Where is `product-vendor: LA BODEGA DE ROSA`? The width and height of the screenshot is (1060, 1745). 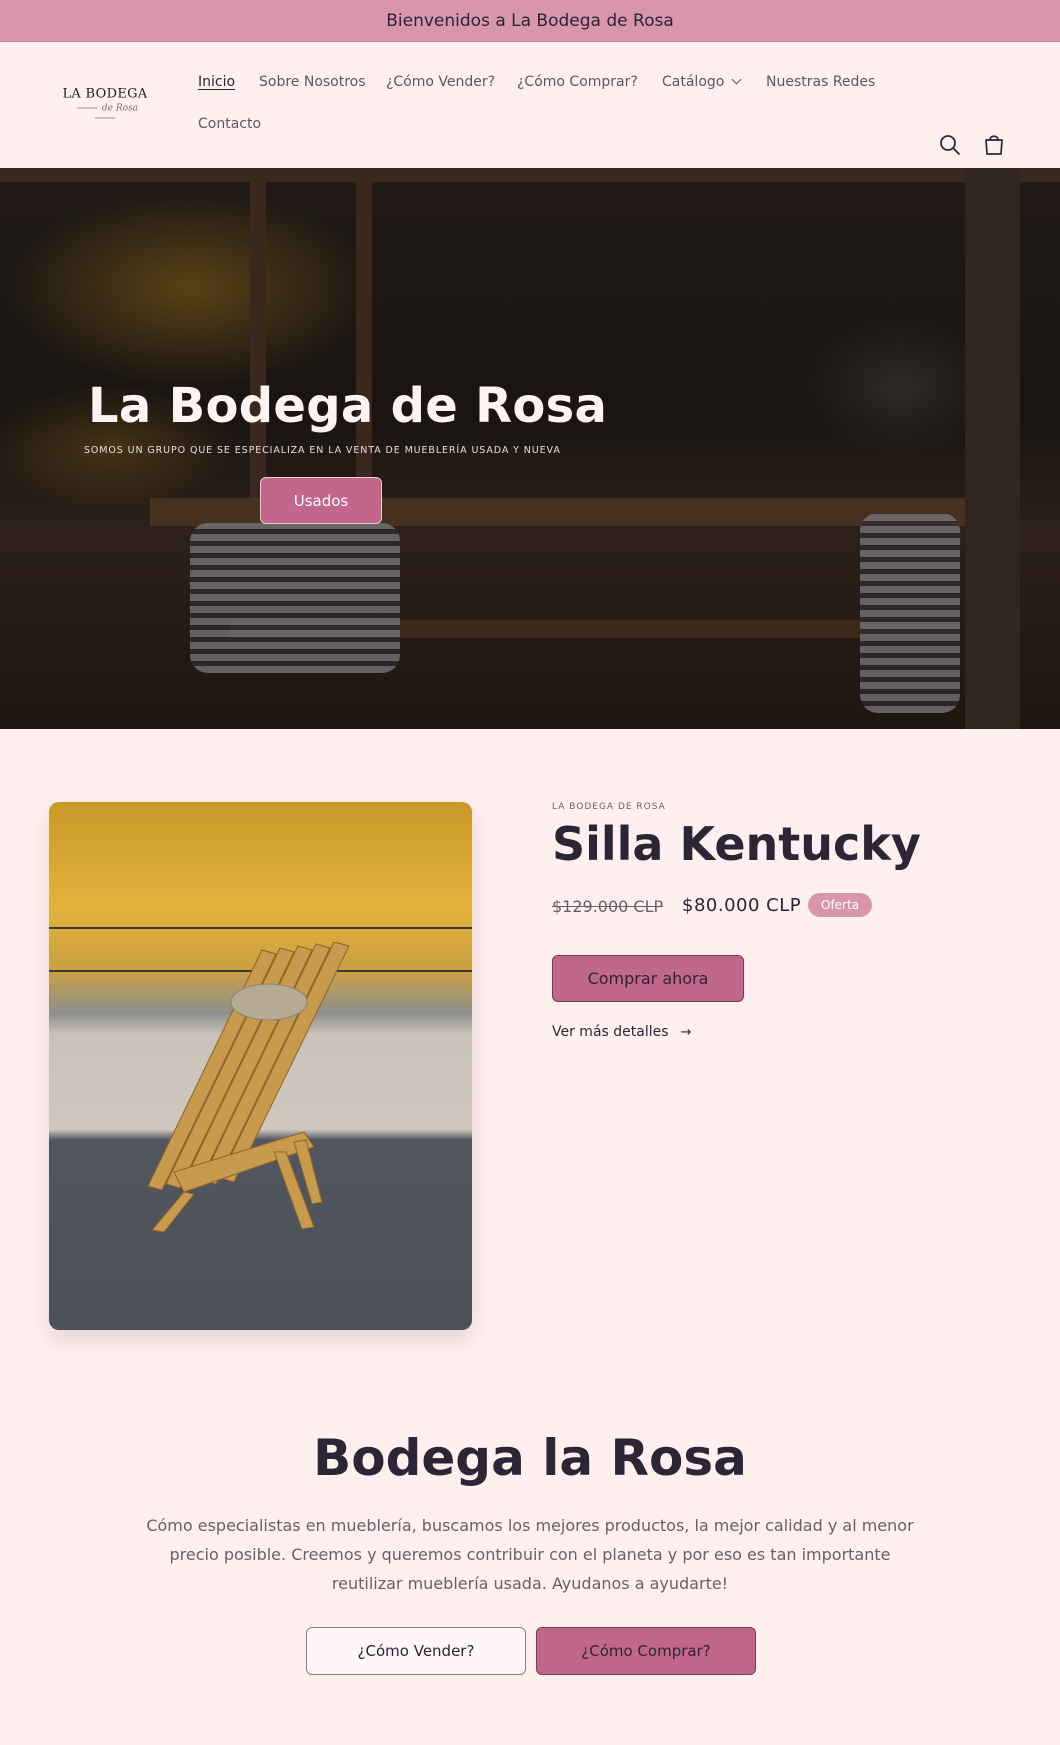 product-vendor: LA BODEGA DE ROSA is located at coordinates (609, 807).